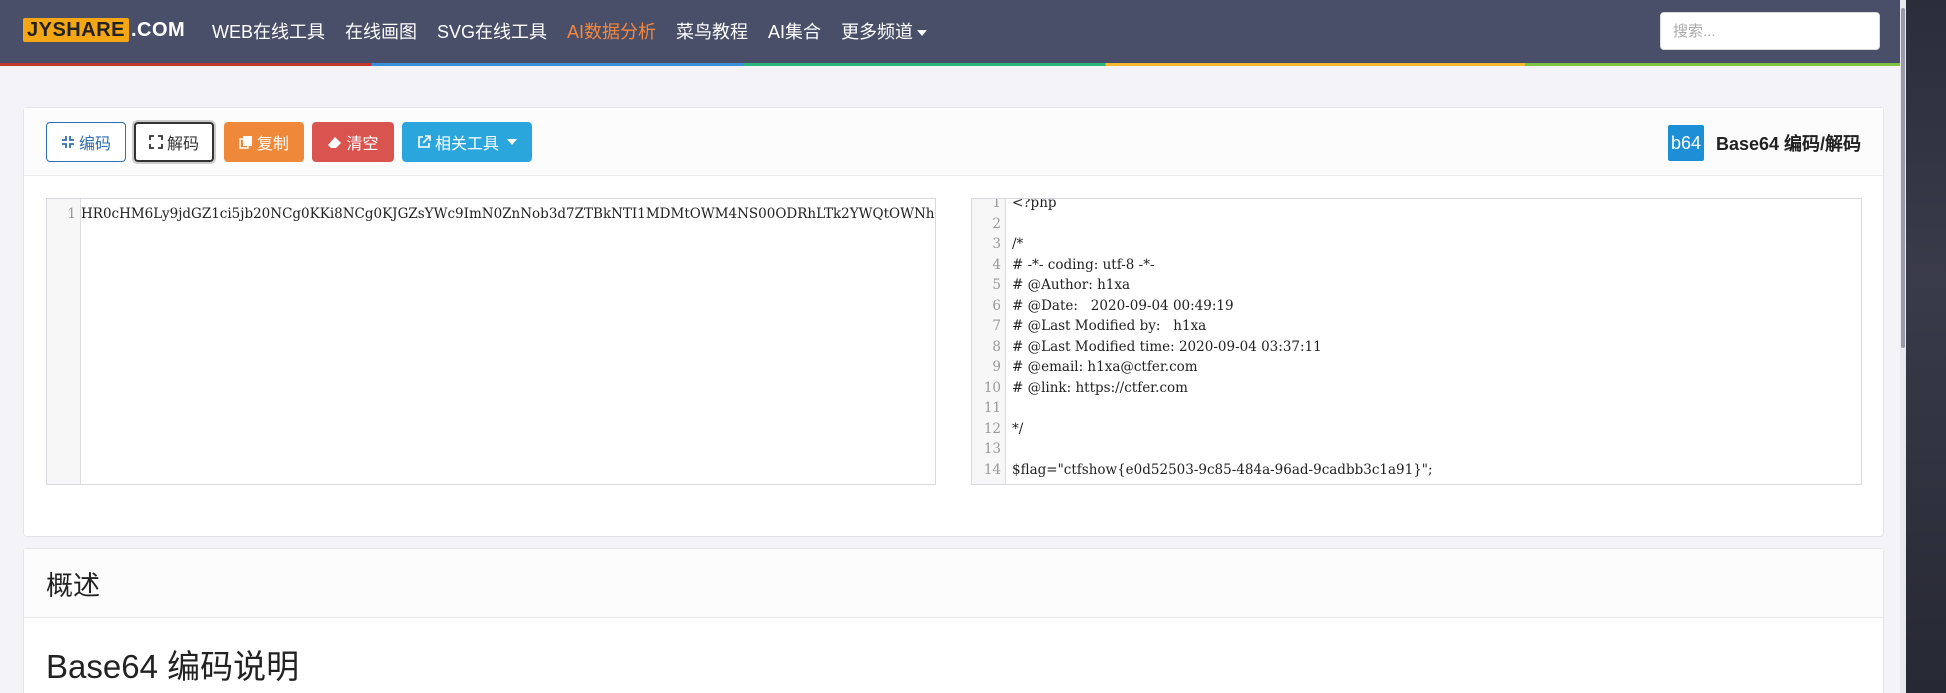  Describe the element at coordinates (611, 31) in the screenshot. I see `nav-ai-data-analysis: AI数据分析` at that location.